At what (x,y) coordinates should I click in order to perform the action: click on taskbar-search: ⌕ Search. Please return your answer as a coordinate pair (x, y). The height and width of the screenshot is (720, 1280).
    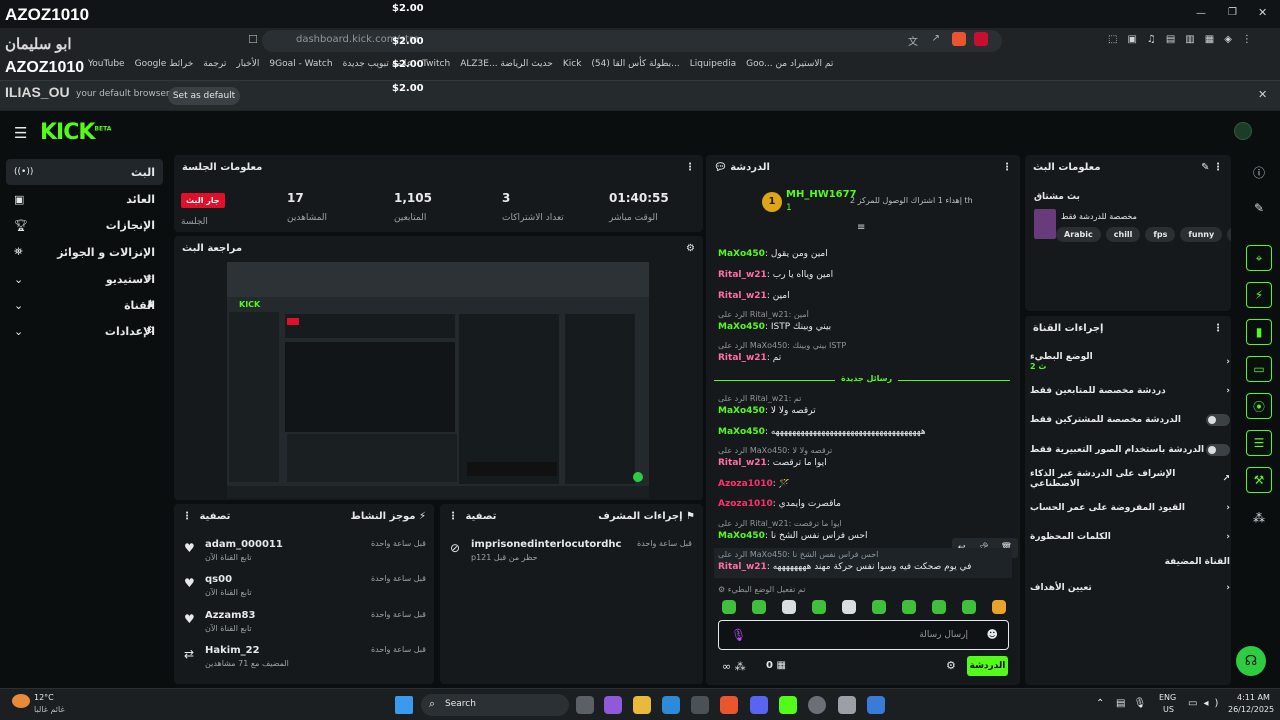
    Looking at the image, I should click on (495, 705).